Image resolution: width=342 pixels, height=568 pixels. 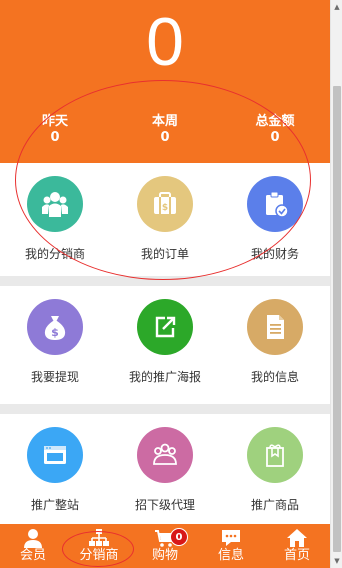 I want to click on menu-my-info: 我的信息, so click(x=275, y=345).